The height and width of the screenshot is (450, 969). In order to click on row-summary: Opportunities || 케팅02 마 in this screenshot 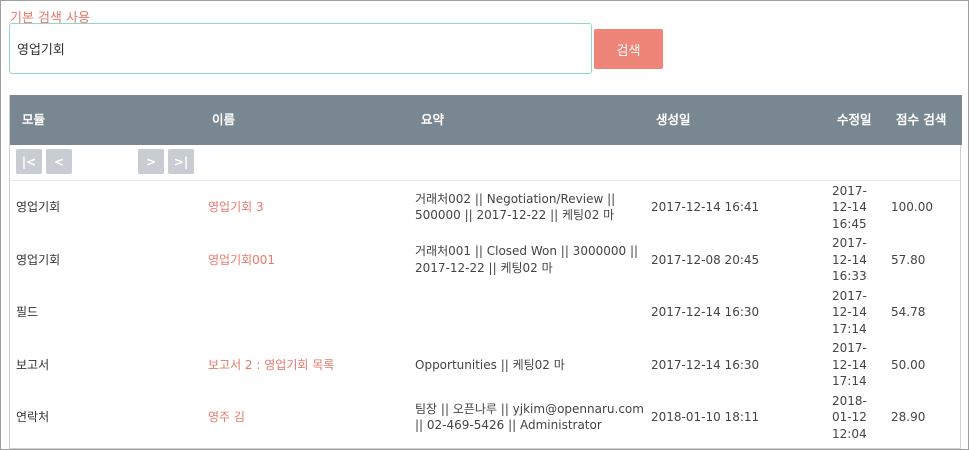, I will do `click(490, 364)`.